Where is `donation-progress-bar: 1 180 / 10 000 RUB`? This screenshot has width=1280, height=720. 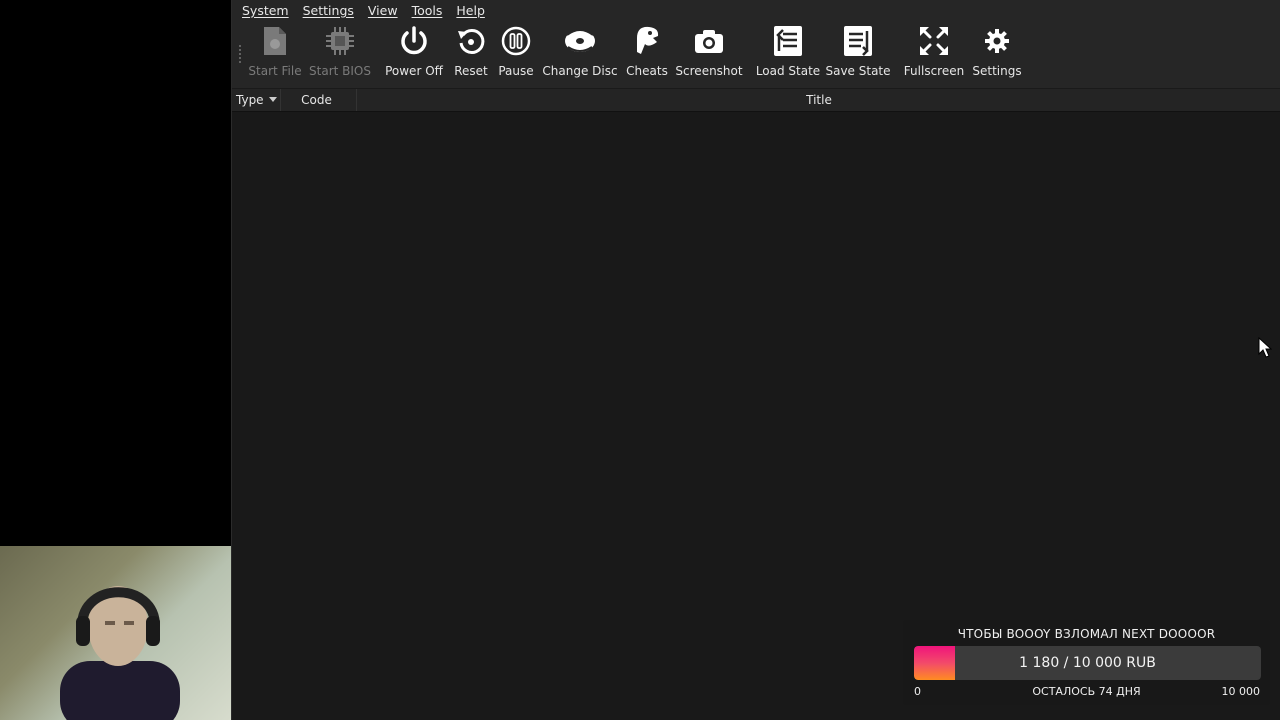 donation-progress-bar: 1 180 / 10 000 RUB is located at coordinates (1087, 663).